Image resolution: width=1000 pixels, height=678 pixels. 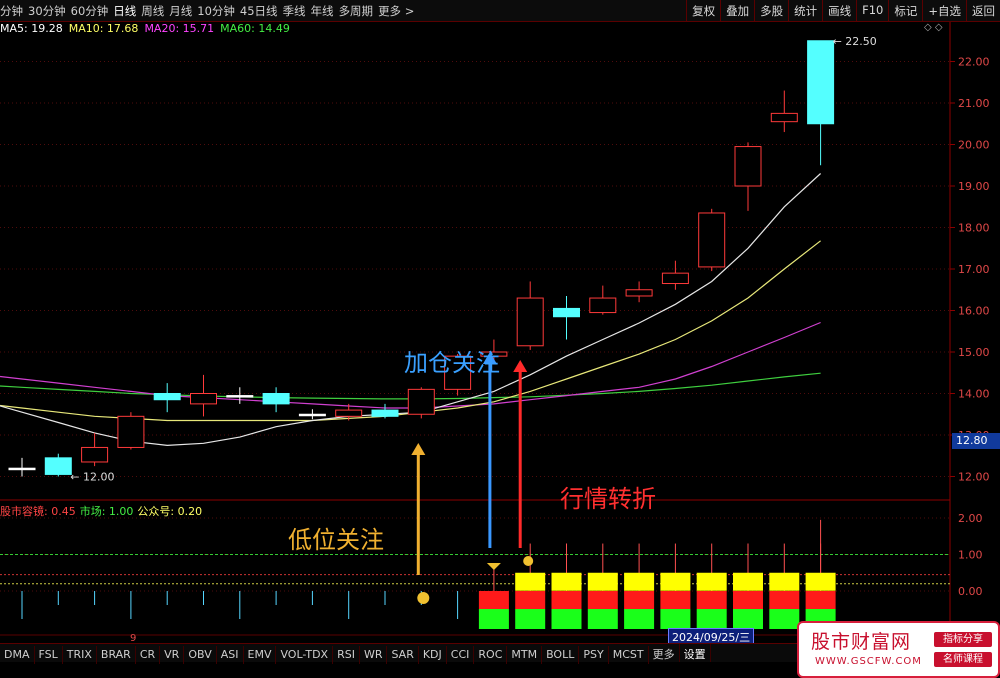 What do you see at coordinates (561, 655) in the screenshot?
I see `indicator-tab-17: BOLL` at bounding box center [561, 655].